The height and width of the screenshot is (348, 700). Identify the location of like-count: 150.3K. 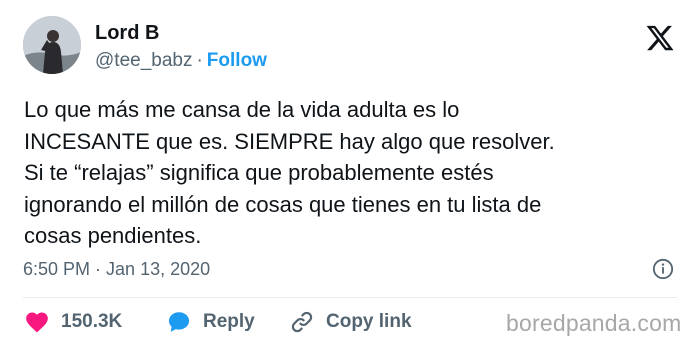
(92, 321).